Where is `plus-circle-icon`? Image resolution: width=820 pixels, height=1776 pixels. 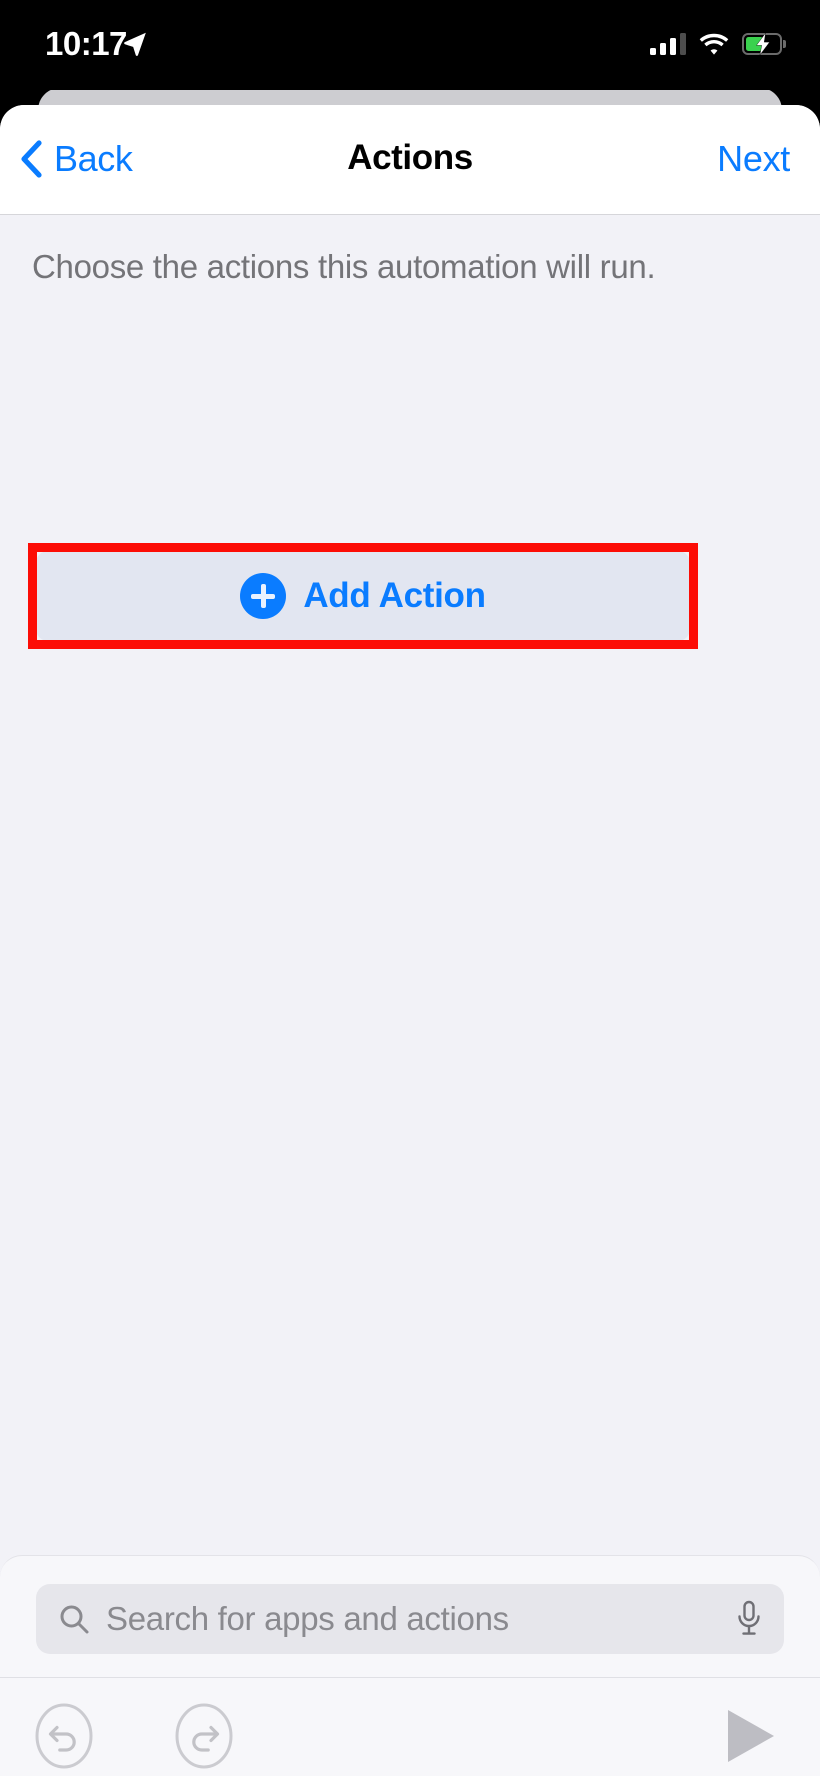 plus-circle-icon is located at coordinates (263, 596).